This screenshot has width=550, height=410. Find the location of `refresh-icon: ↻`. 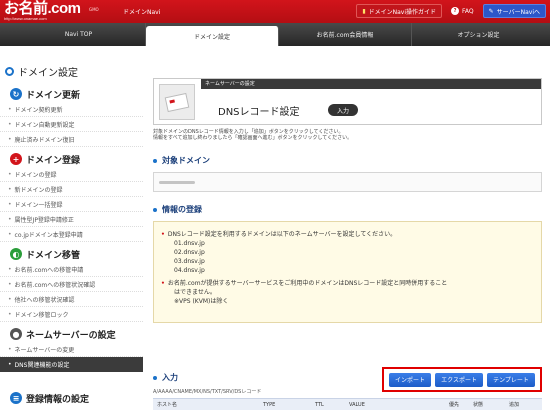

refresh-icon: ↻ is located at coordinates (16, 94).